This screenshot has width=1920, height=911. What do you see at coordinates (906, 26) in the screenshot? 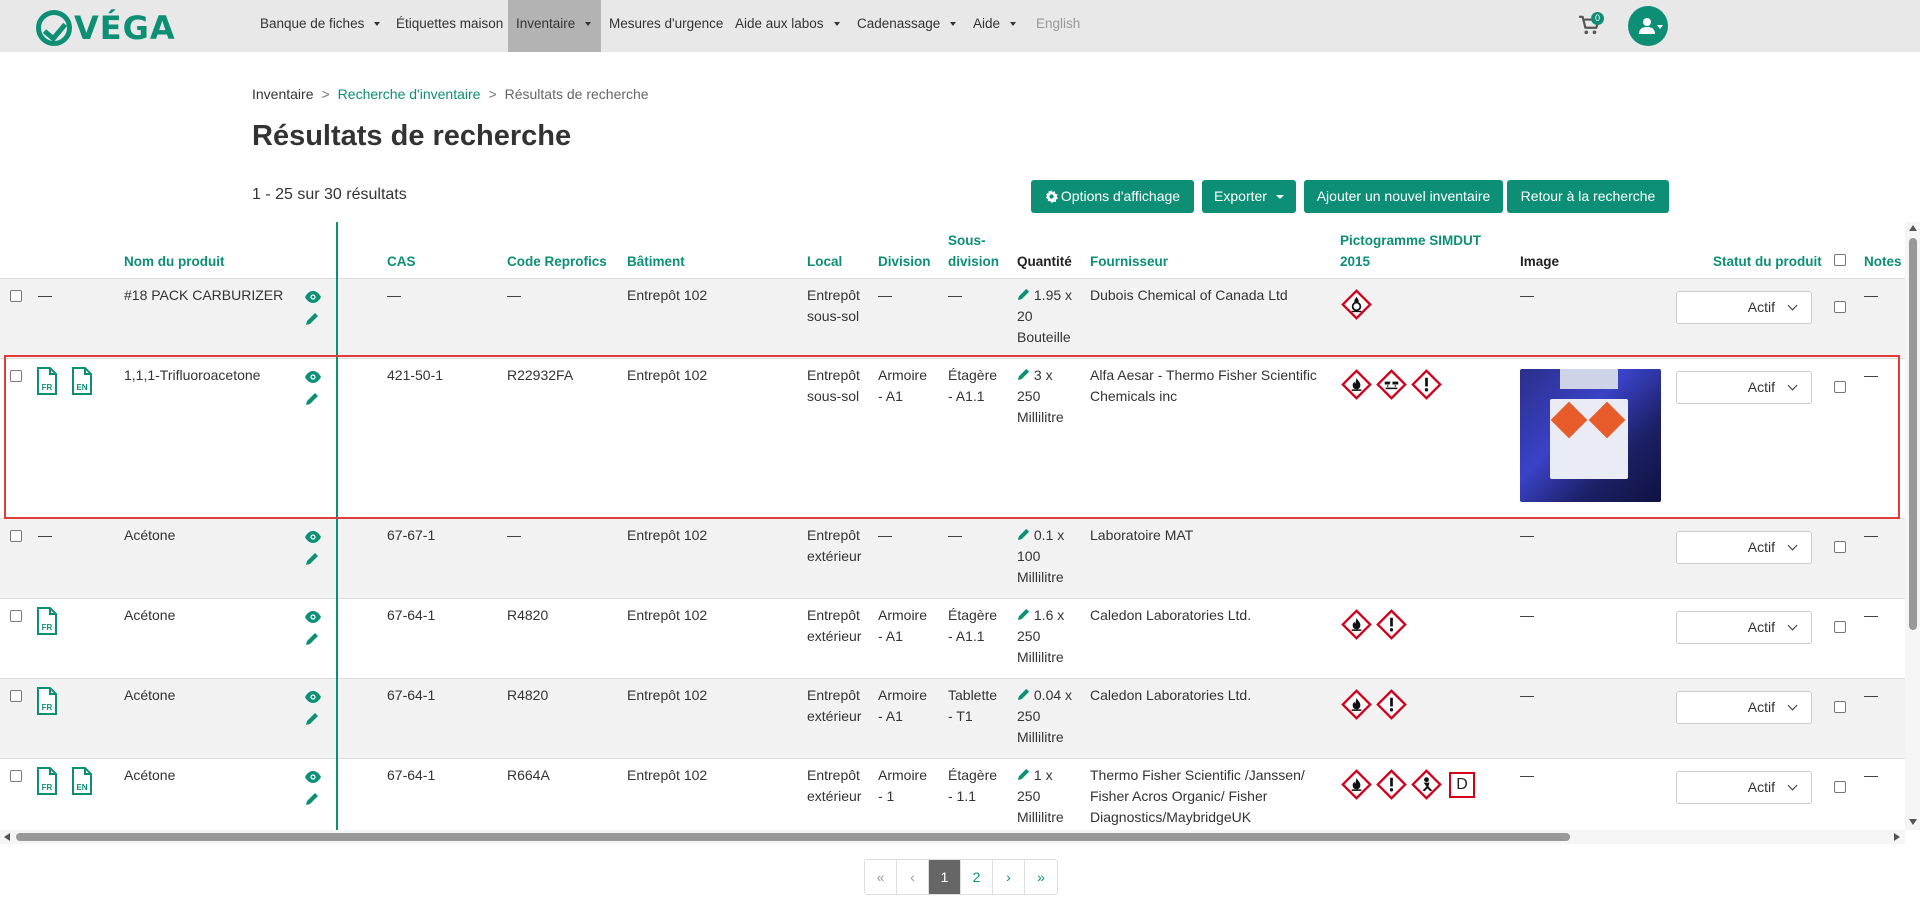
I see `nav-cadenassage: Cadenassage` at bounding box center [906, 26].